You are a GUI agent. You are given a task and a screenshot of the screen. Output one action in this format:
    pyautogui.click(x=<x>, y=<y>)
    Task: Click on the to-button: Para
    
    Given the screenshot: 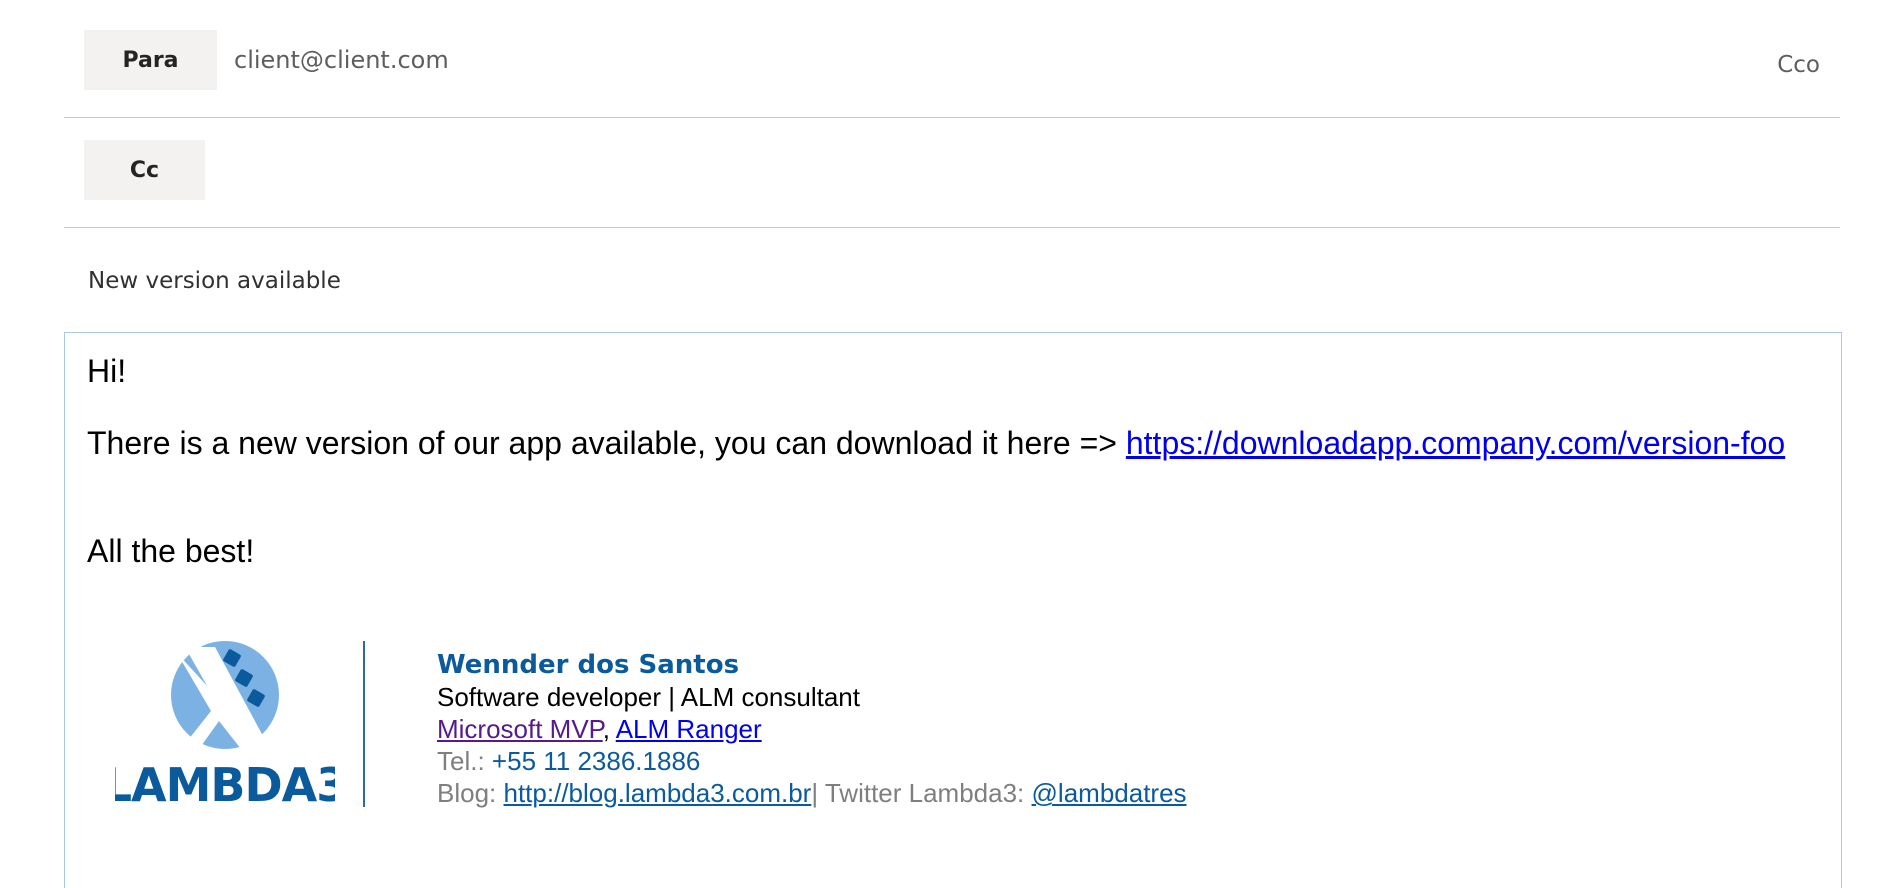 What is the action you would take?
    pyautogui.click(x=150, y=60)
    